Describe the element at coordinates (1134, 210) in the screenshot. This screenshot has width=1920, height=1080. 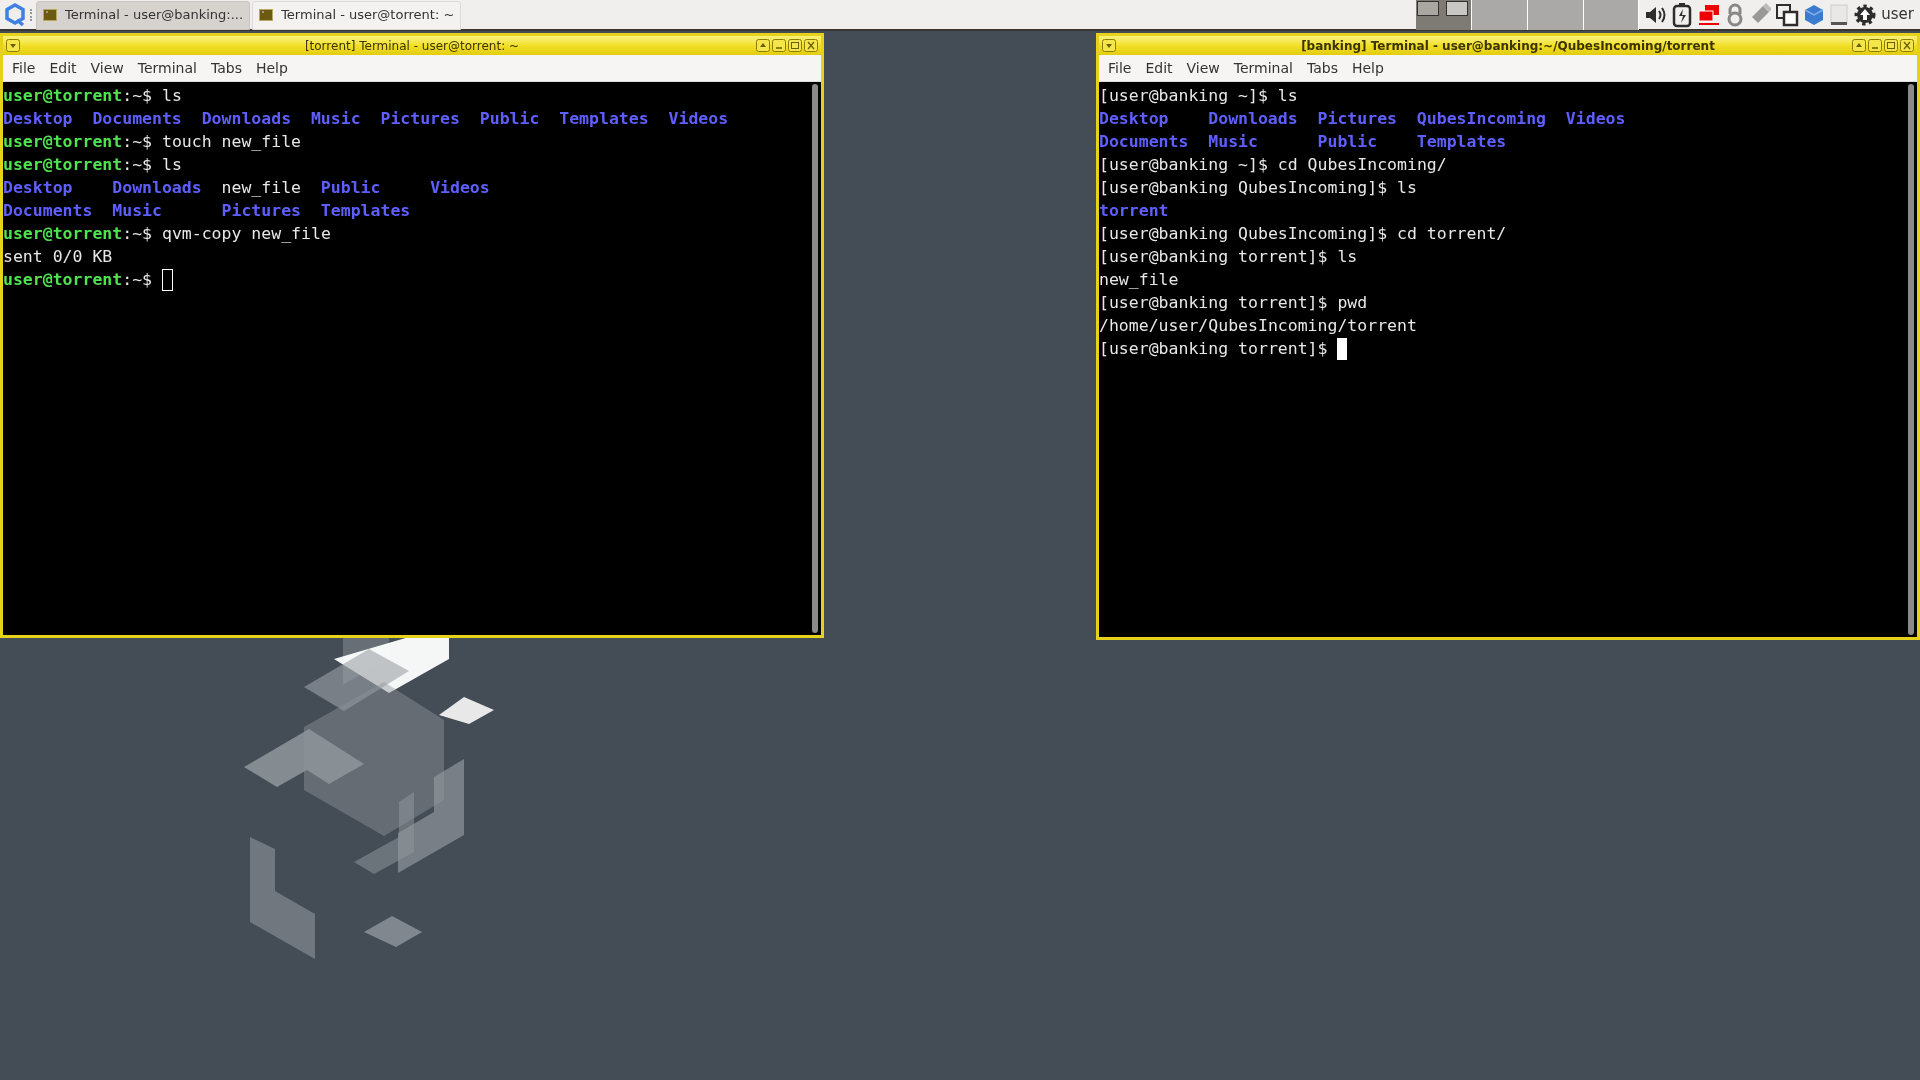
I see `directory-name: torrent` at that location.